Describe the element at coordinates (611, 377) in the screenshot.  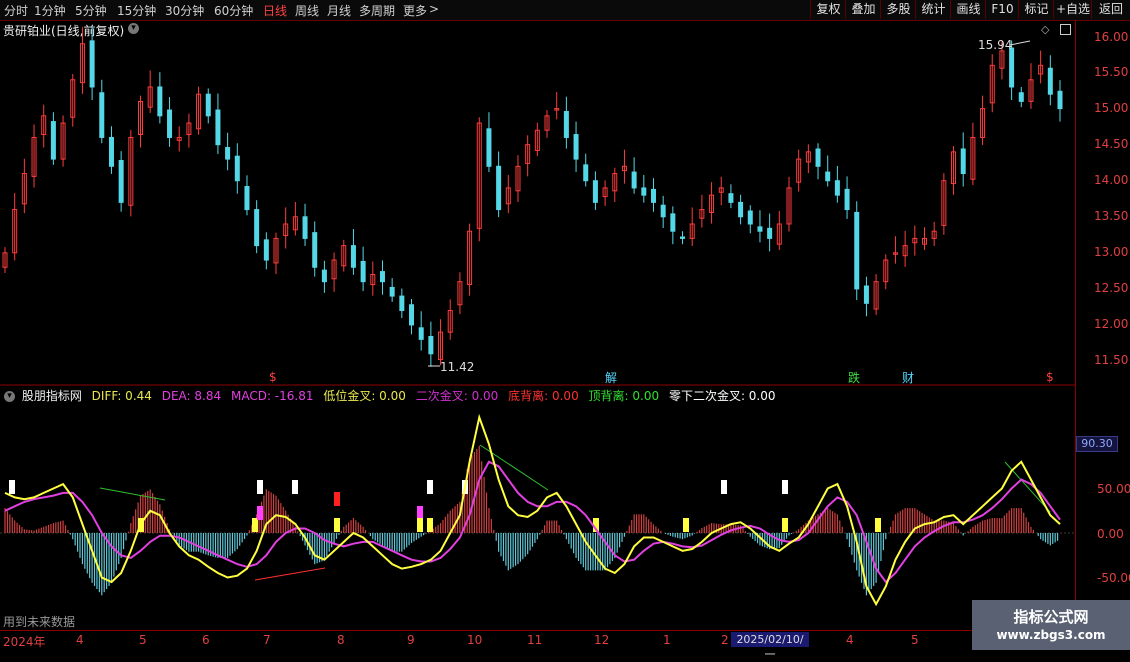
I see `event-marker-unlock: 解` at that location.